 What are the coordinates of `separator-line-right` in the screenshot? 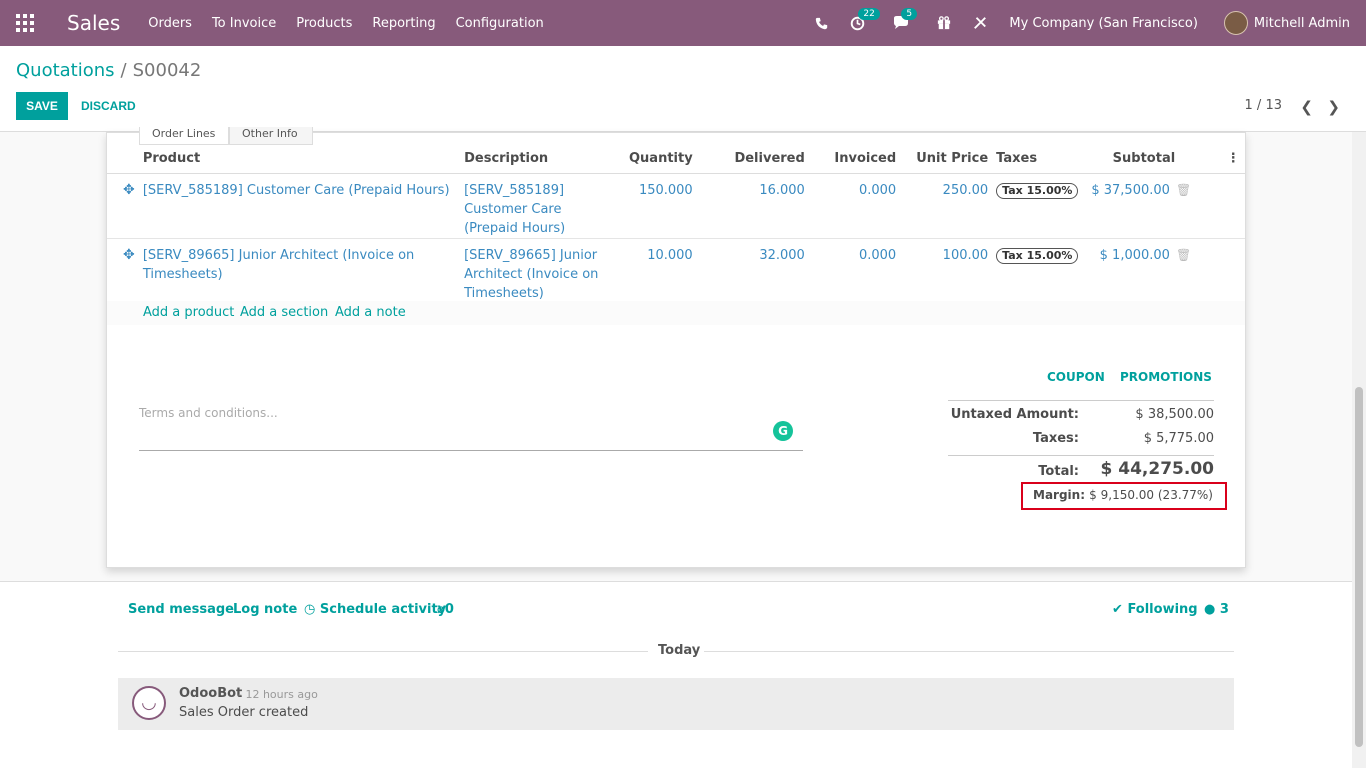 It's located at (969, 651).